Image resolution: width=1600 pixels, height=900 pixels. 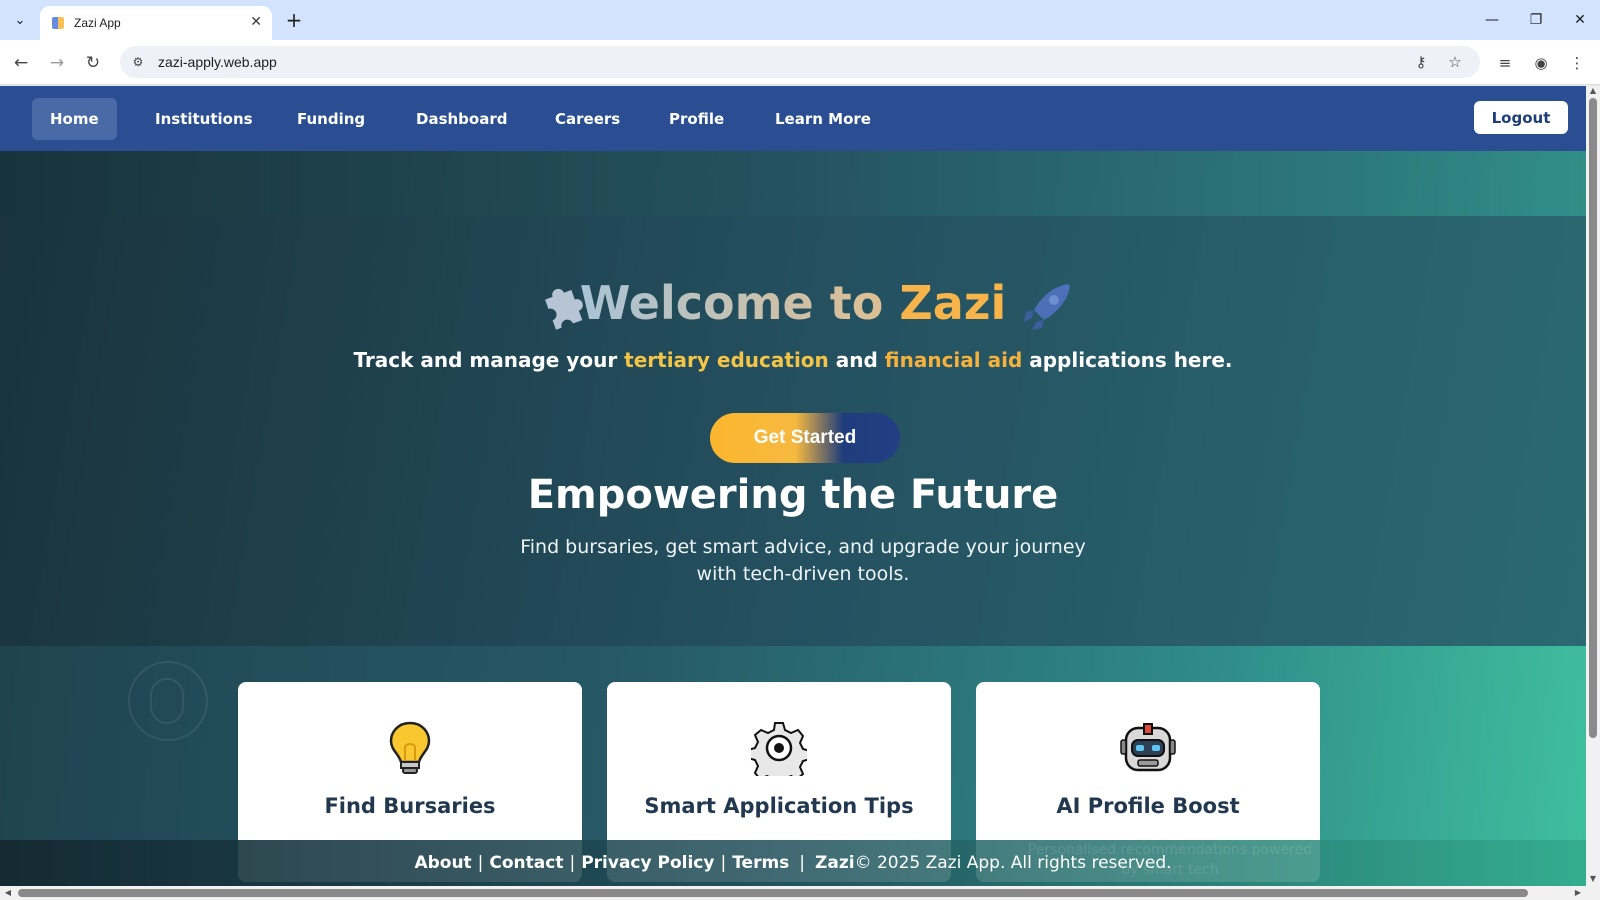 What do you see at coordinates (1421, 62) in the screenshot?
I see `password-key-icon: ⚷` at bounding box center [1421, 62].